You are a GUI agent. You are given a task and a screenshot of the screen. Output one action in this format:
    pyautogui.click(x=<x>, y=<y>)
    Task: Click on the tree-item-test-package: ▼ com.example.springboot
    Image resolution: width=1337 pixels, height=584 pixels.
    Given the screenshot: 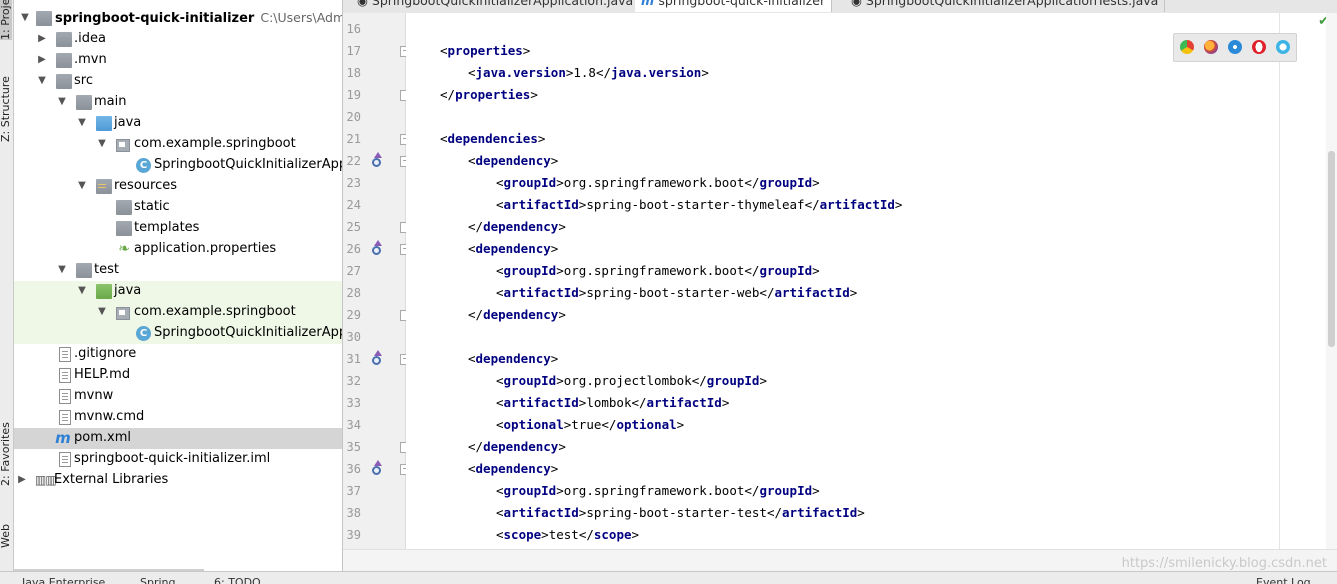 What is the action you would take?
    pyautogui.click(x=178, y=312)
    